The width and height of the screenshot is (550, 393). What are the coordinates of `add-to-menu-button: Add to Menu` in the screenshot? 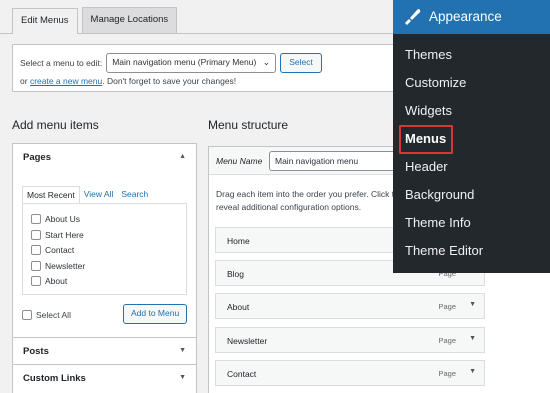 It's located at (155, 314).